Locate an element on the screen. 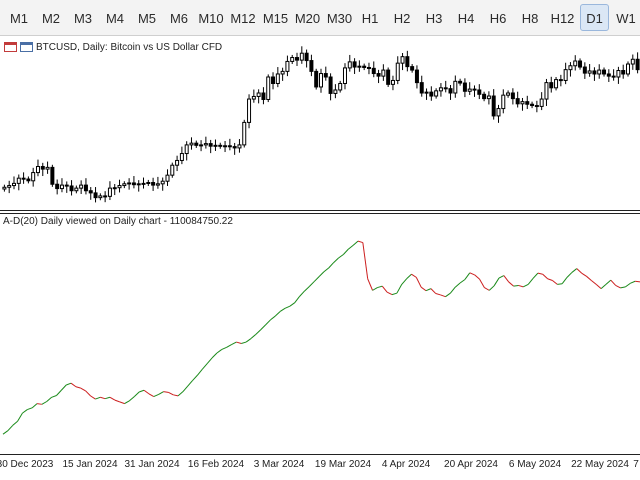  x-tick-label: 16 Feb 2024 is located at coordinates (216, 464).